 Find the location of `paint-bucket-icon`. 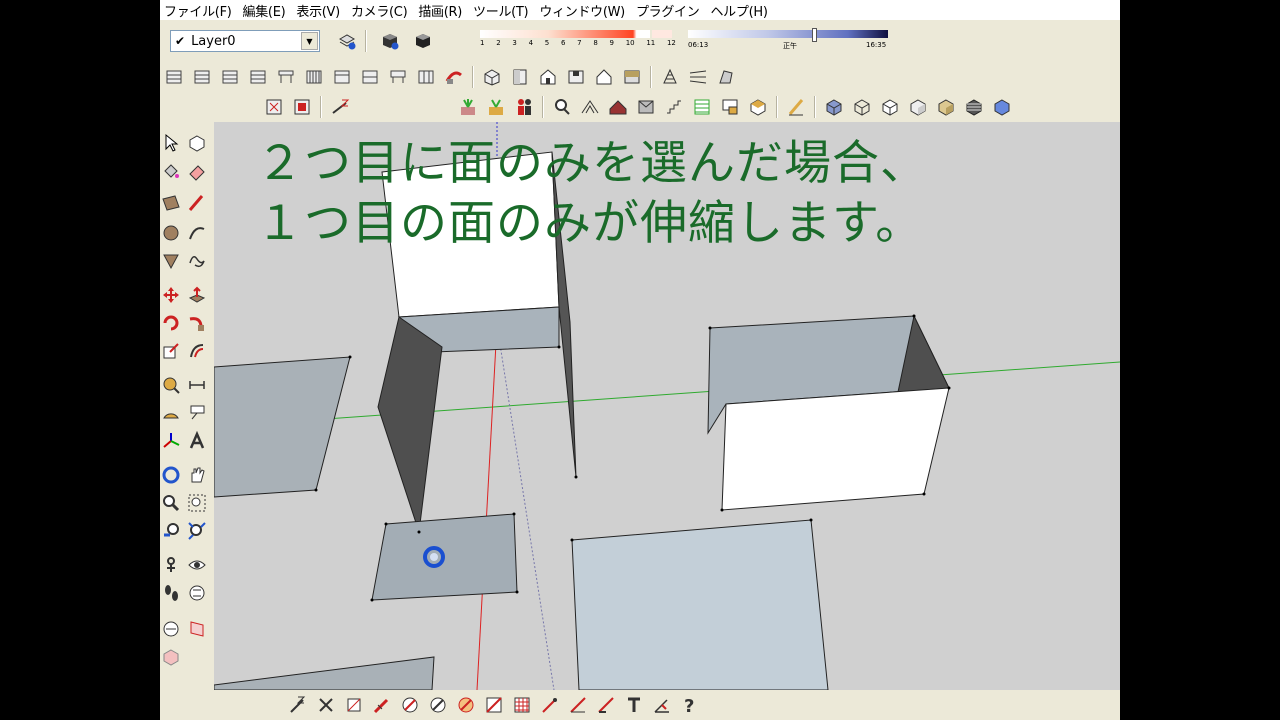

paint-bucket-icon is located at coordinates (171, 171).